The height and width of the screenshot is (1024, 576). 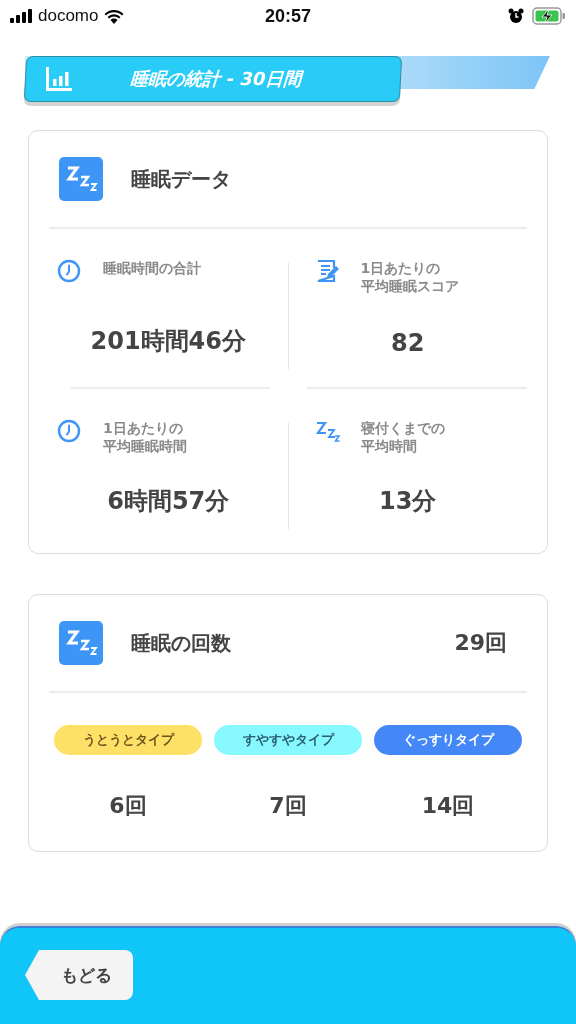 I want to click on back-button: もどる, so click(x=79, y=975).